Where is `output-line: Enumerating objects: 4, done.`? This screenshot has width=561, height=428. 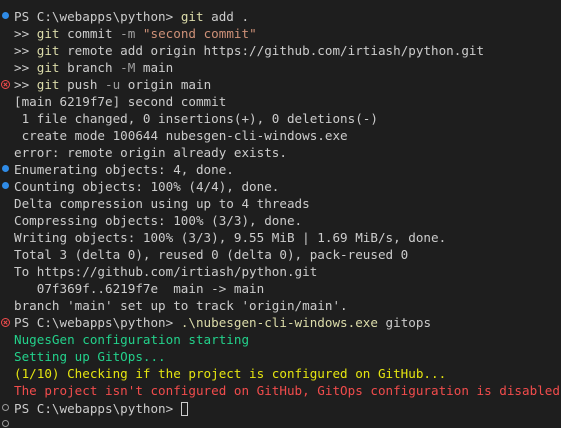 output-line: Enumerating objects: 4, done. is located at coordinates (124, 169).